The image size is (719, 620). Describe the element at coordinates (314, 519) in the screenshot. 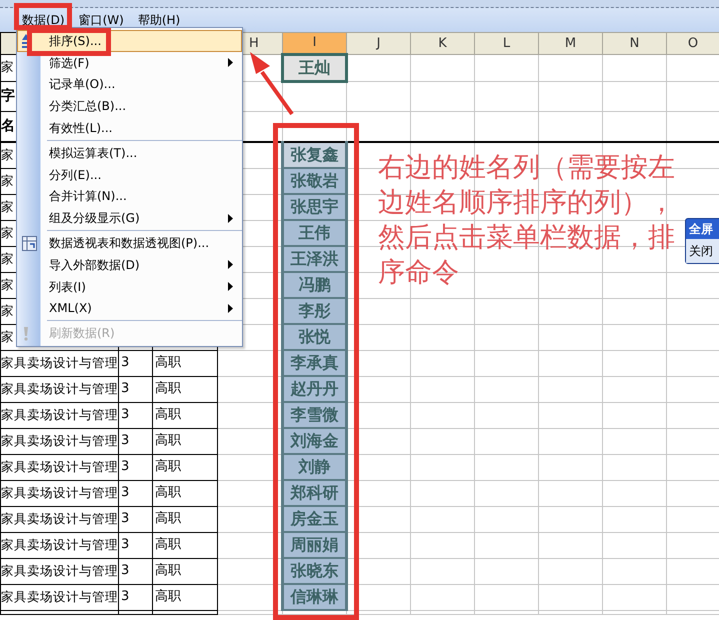

I see `name-cell: 房金玉` at that location.